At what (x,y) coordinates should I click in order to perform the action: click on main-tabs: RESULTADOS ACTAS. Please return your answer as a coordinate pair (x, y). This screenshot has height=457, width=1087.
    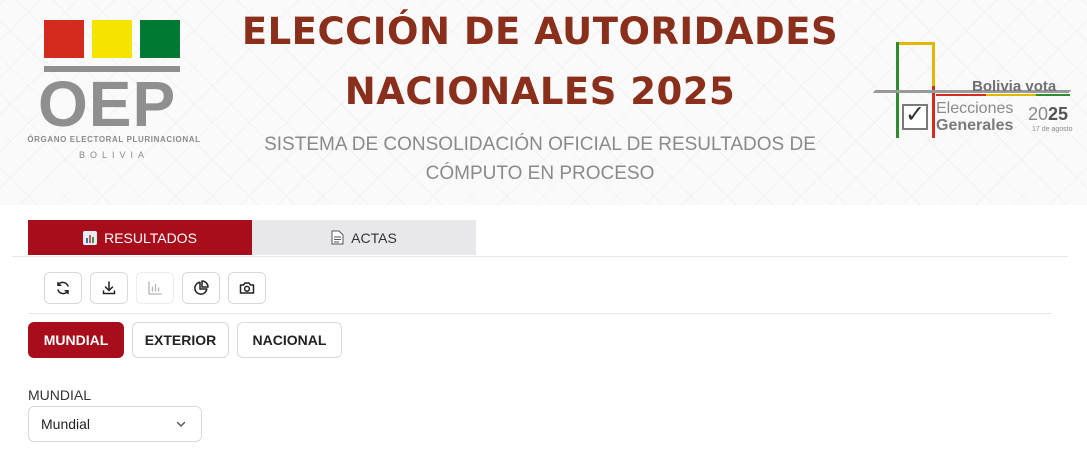
    Looking at the image, I should click on (252, 237).